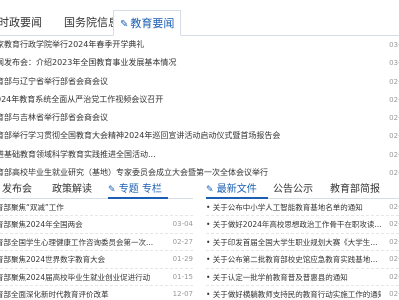 The width and height of the screenshot is (399, 300). I want to click on tab-policy-interpretation: 政策解读, so click(72, 187).